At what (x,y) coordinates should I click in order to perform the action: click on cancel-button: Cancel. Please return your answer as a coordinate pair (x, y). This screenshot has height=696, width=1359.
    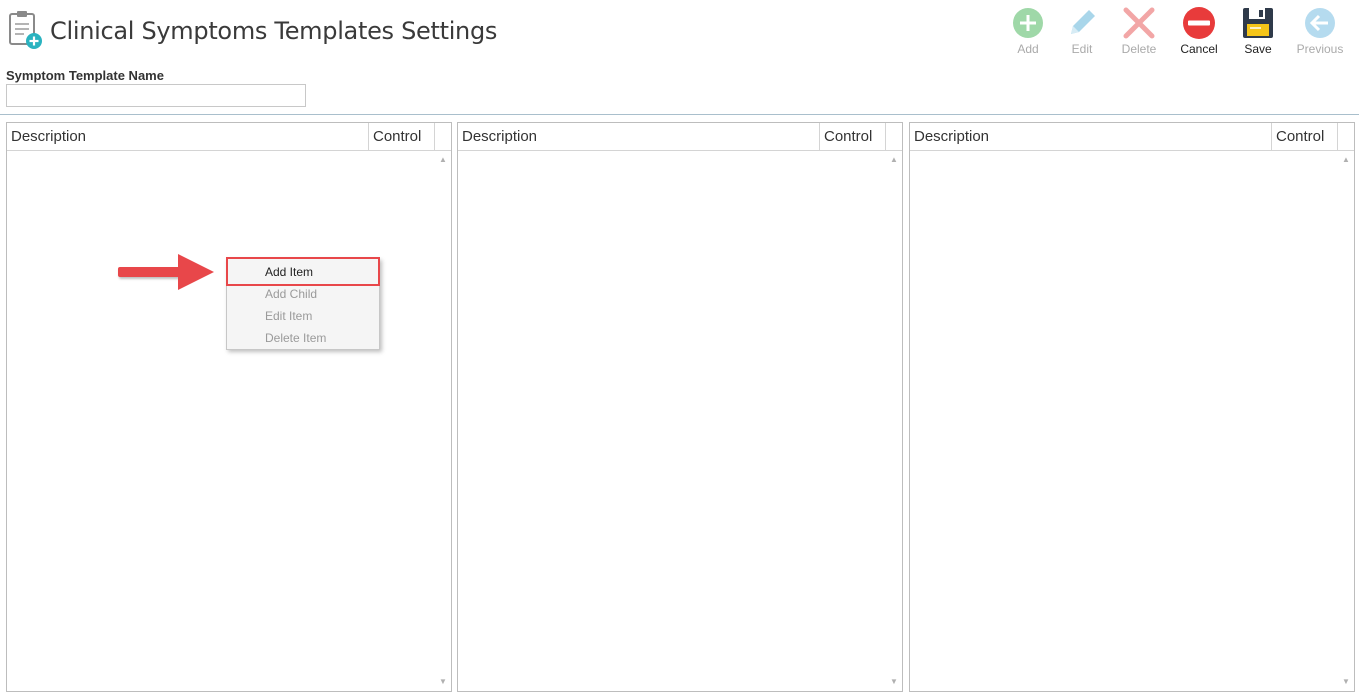
    Looking at the image, I should click on (1199, 33).